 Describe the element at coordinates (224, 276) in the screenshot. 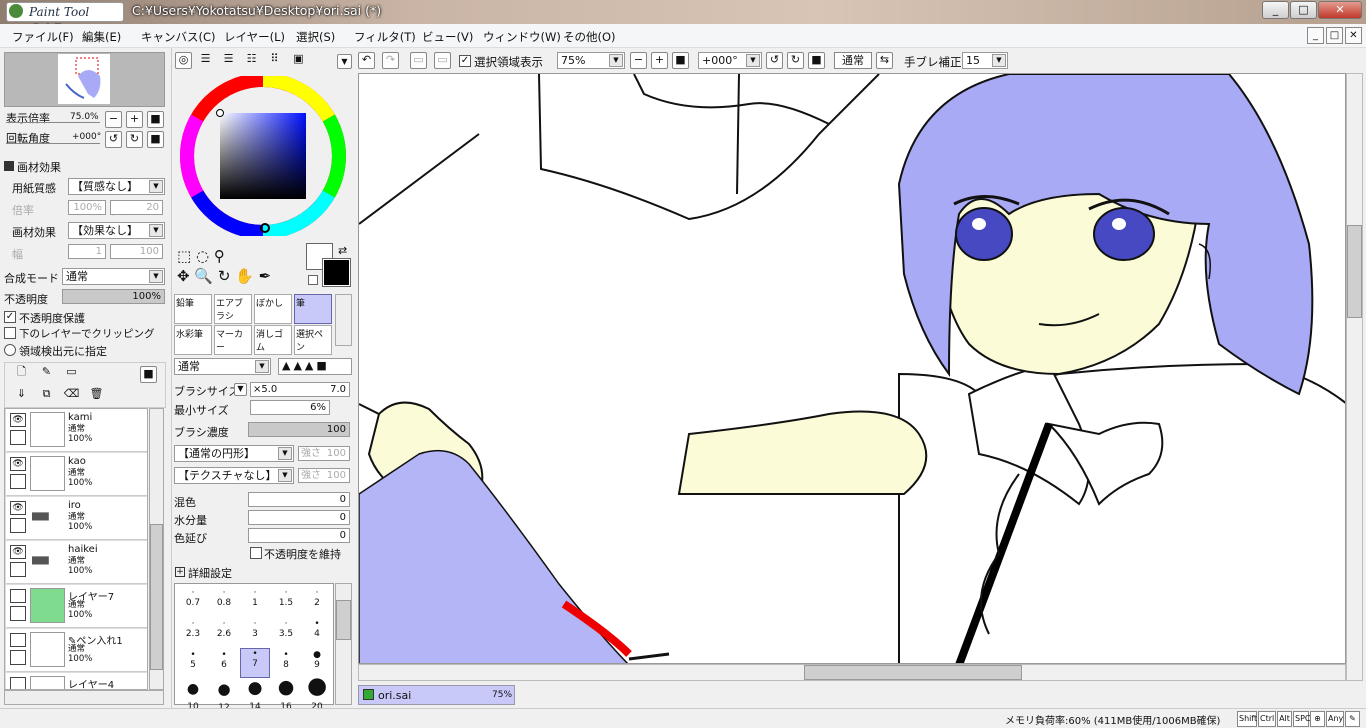

I see `rotate-icon: ↻` at that location.